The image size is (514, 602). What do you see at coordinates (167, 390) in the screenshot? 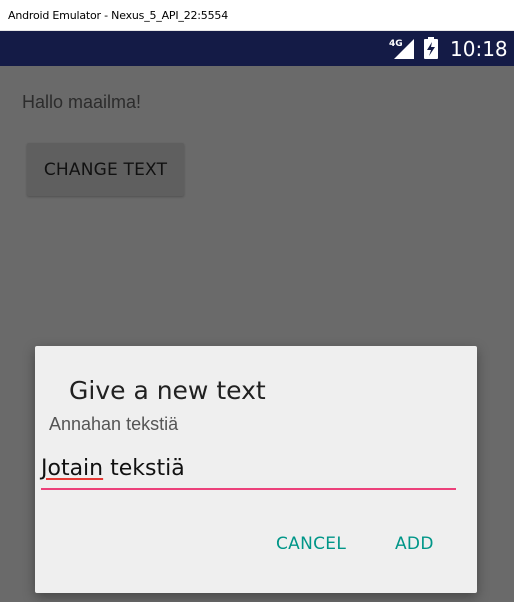
I see `dialog-title: Give a new text` at bounding box center [167, 390].